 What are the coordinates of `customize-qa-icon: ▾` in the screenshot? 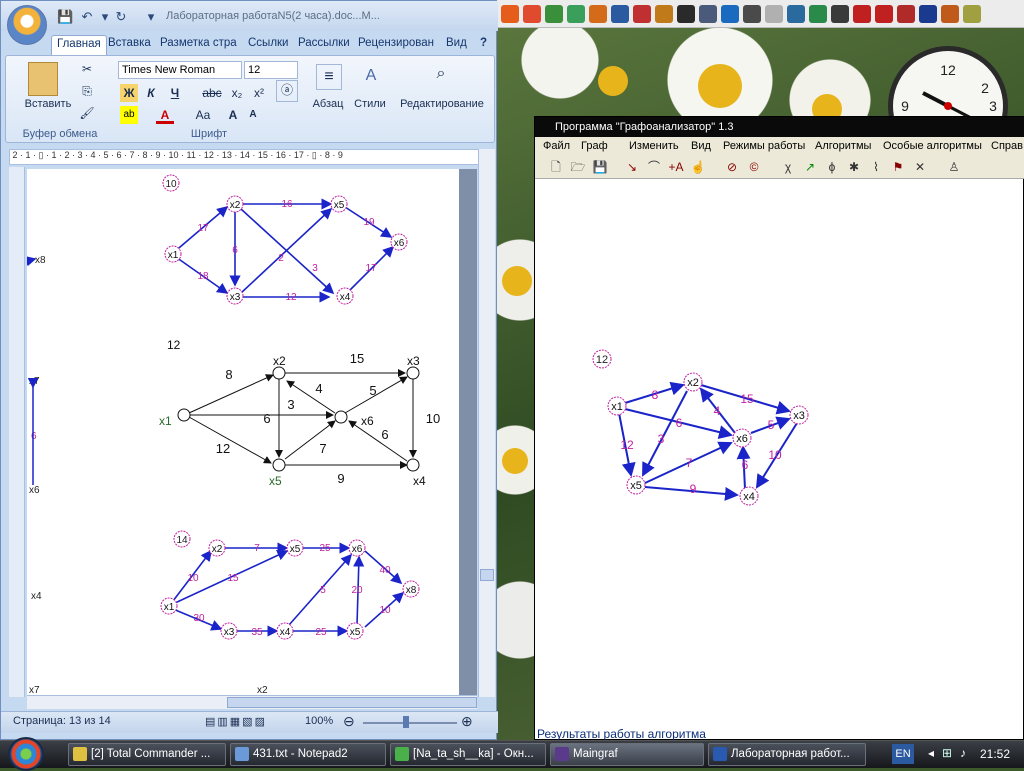 It's located at (151, 17).